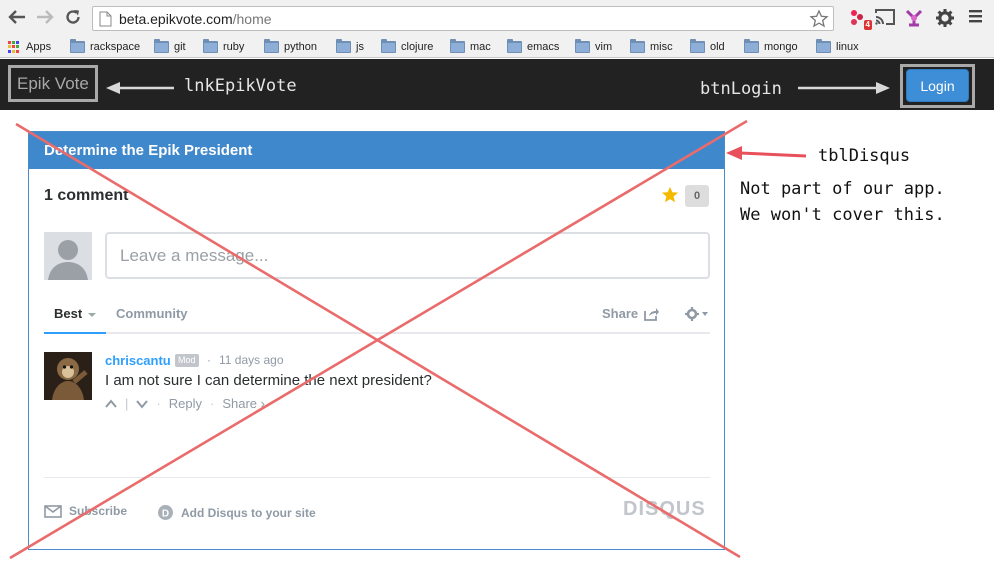  I want to click on tab-best-label: Best, so click(68, 313).